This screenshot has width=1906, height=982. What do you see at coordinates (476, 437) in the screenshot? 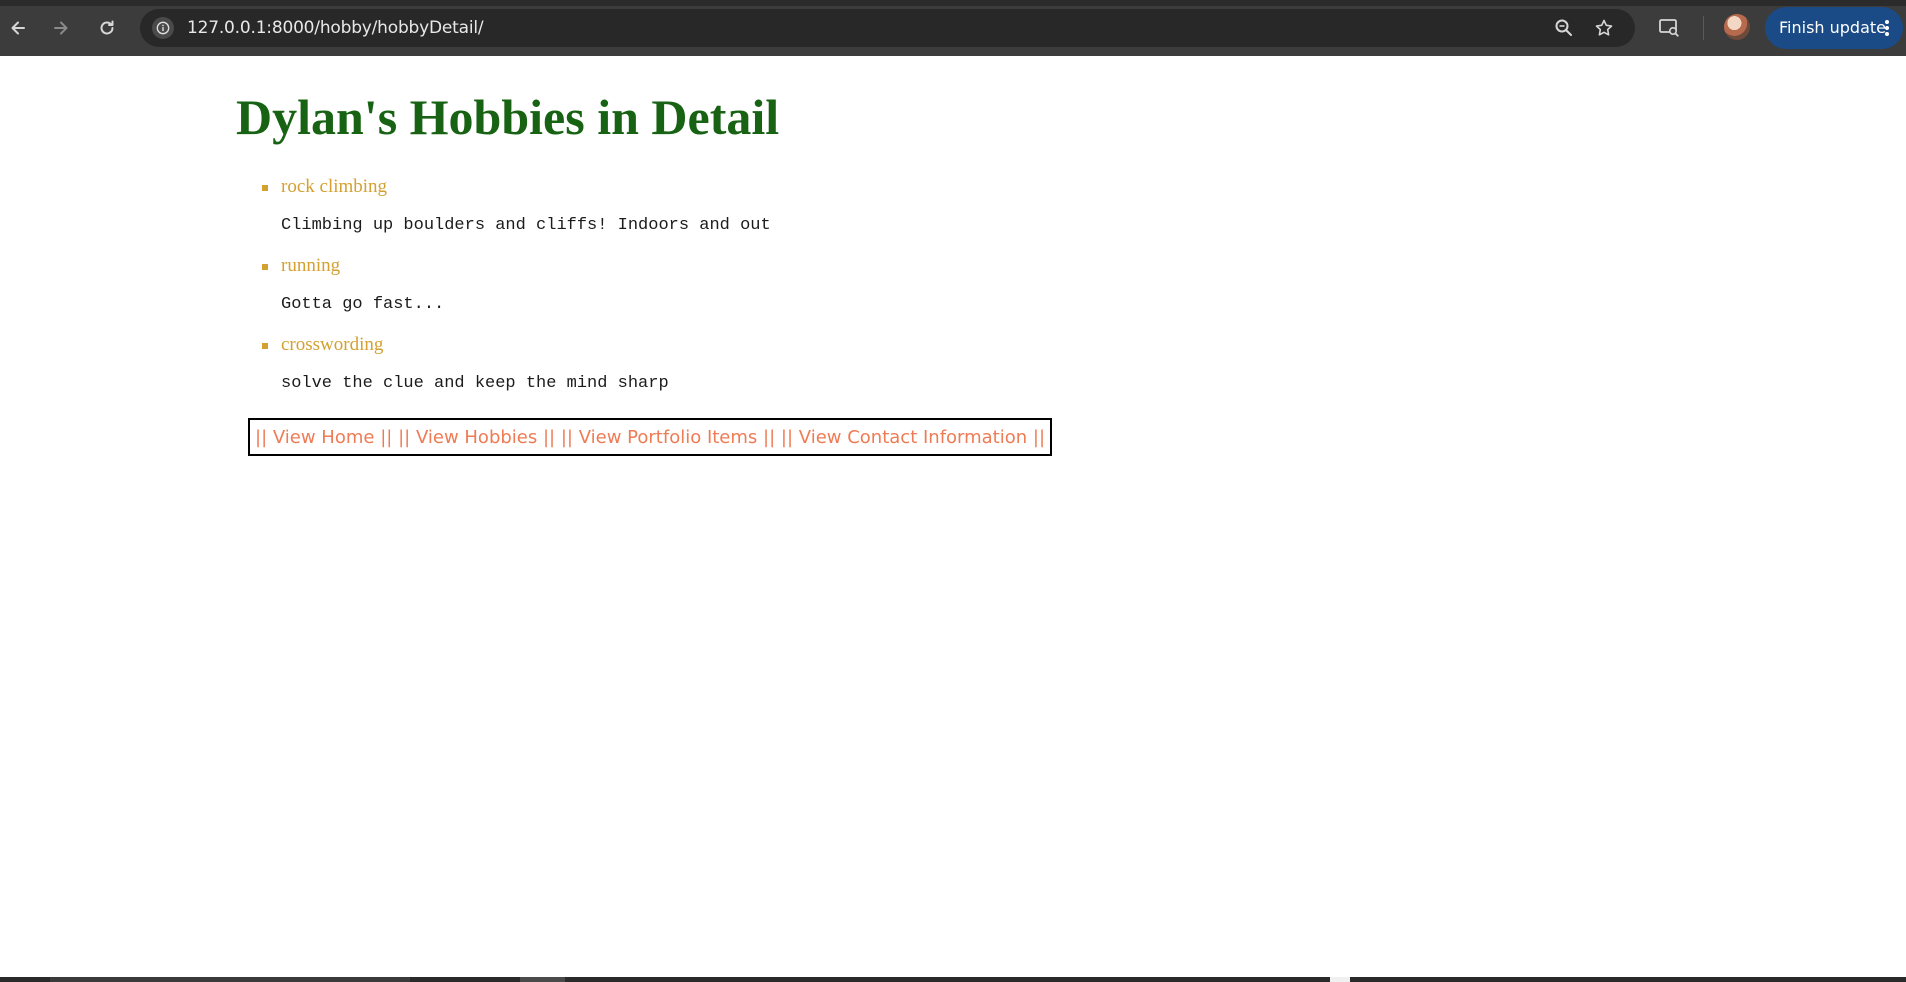
I see `nav-link-hobbies: || View Hobbies ||` at bounding box center [476, 437].